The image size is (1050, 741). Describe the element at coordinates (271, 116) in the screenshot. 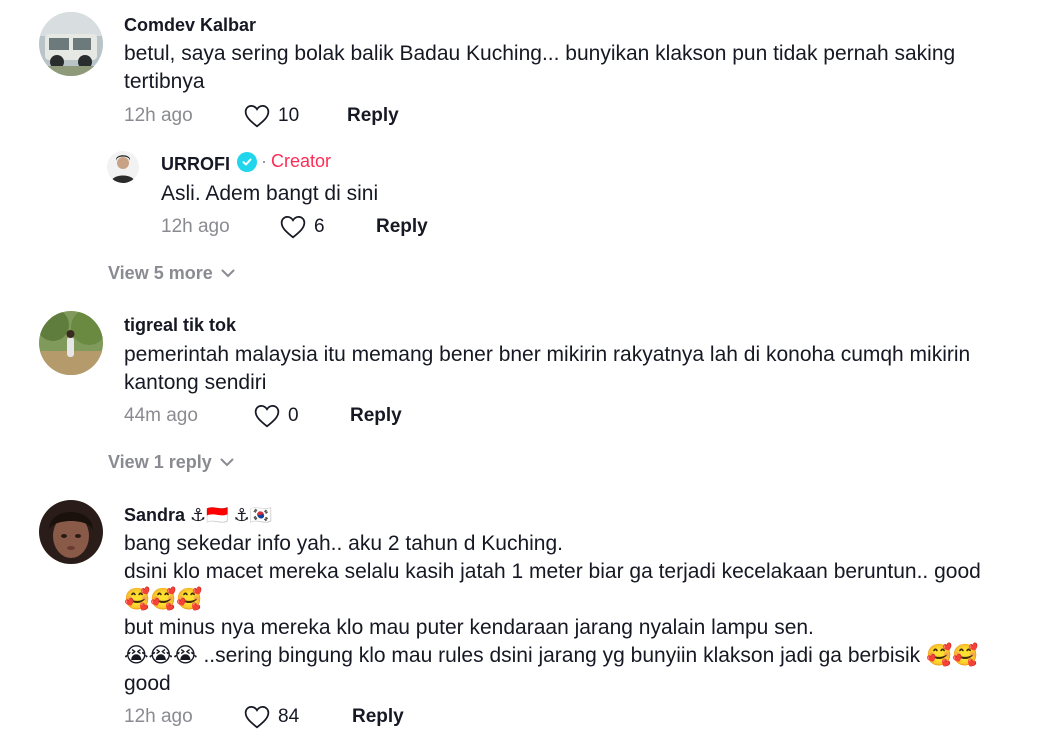

I see `like-button: 10` at that location.